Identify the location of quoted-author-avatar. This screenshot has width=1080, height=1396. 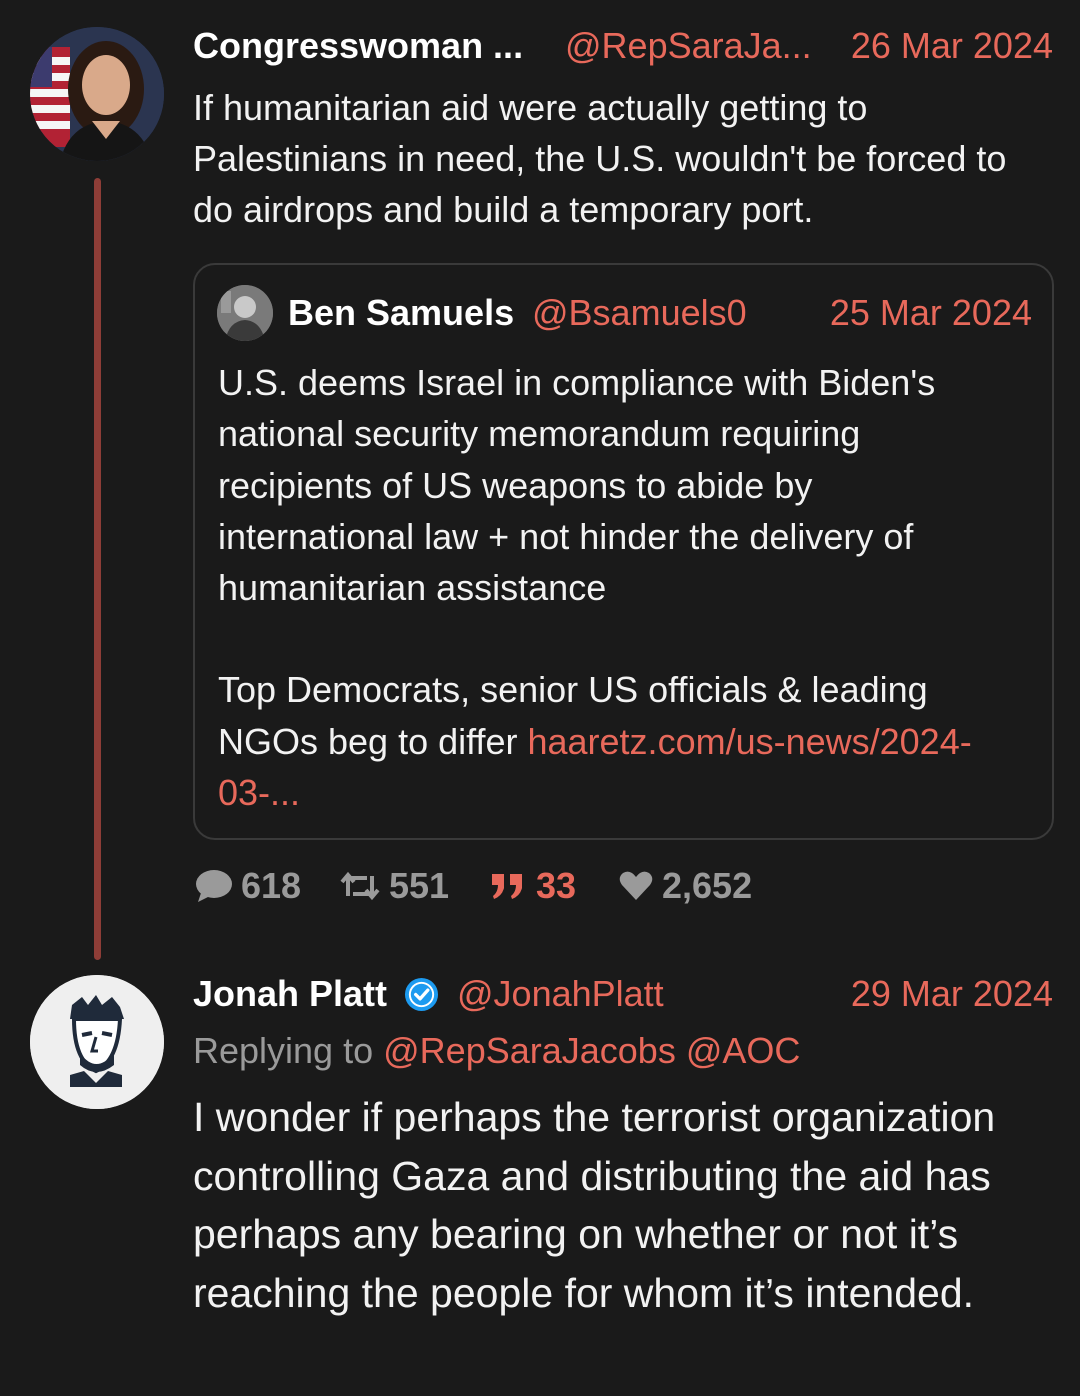
(245, 313).